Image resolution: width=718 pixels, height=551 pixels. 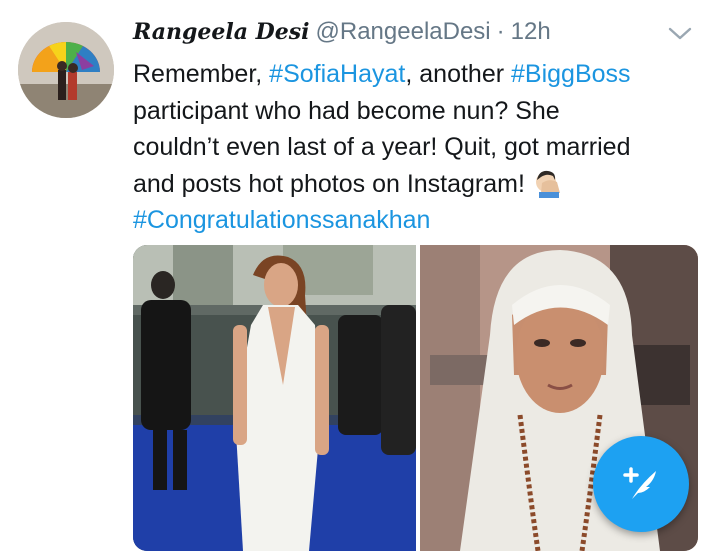 I want to click on tweet-line-1: Remember, #SofiaHayat, another #BiggBoss, so click(x=418, y=74).